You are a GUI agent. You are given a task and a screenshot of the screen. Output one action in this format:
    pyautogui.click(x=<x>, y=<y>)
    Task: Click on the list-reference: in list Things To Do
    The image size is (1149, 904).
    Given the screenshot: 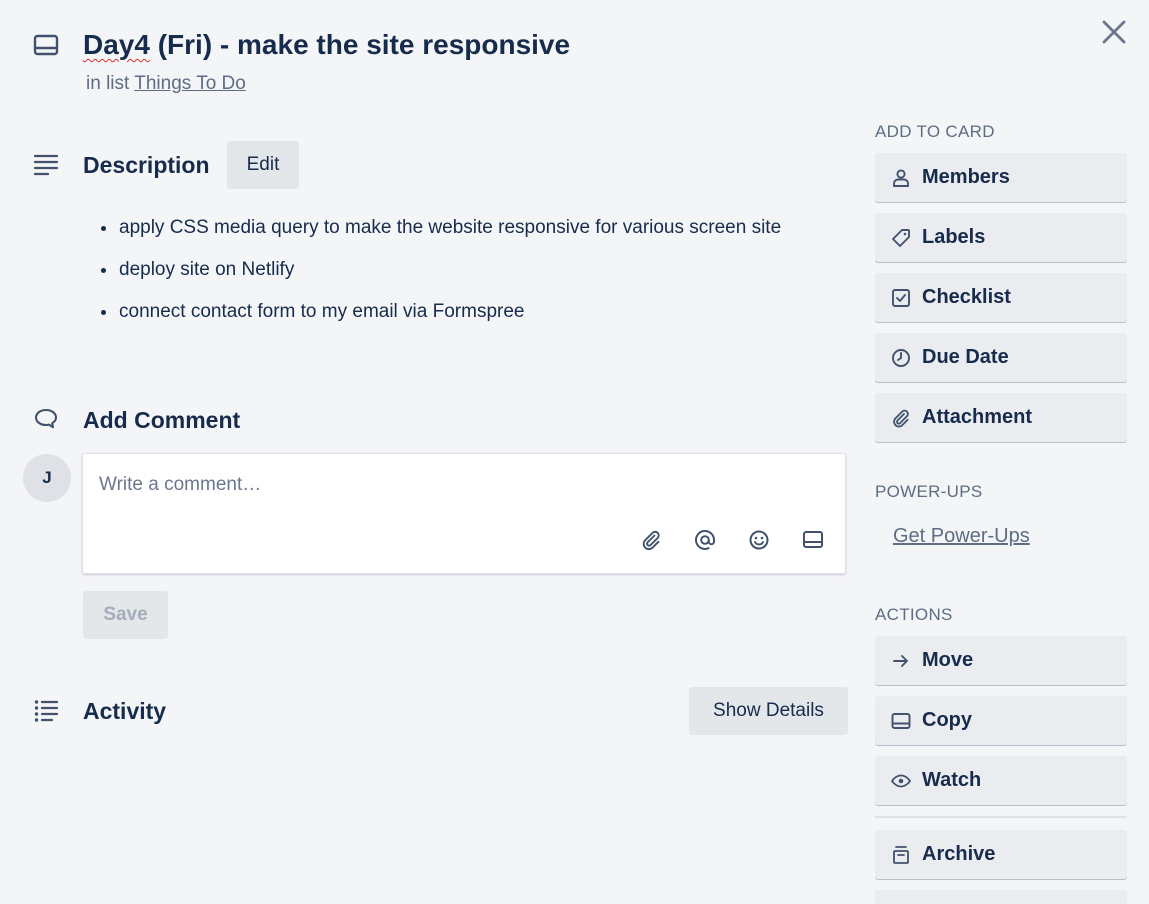 What is the action you would take?
    pyautogui.click(x=166, y=84)
    